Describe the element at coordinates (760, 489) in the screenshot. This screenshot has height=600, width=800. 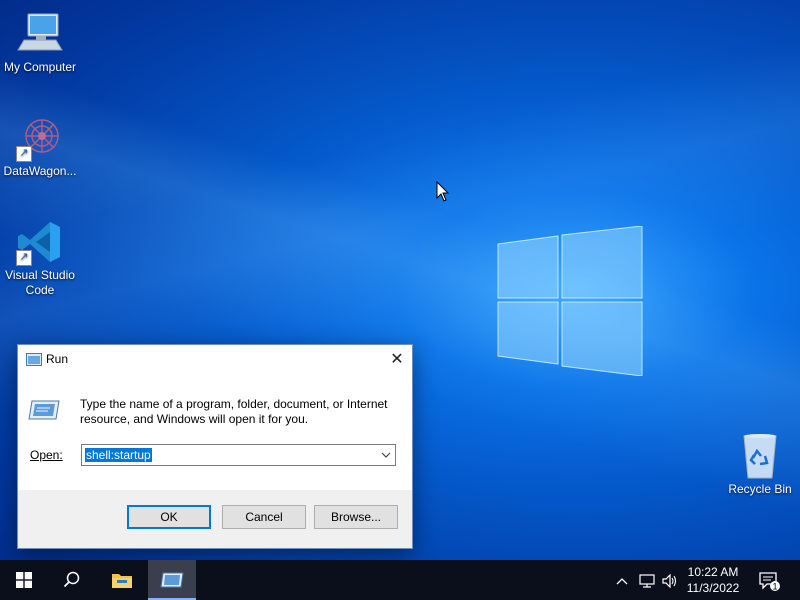
I see `desktop-icon-label: Recycle Bin` at that location.